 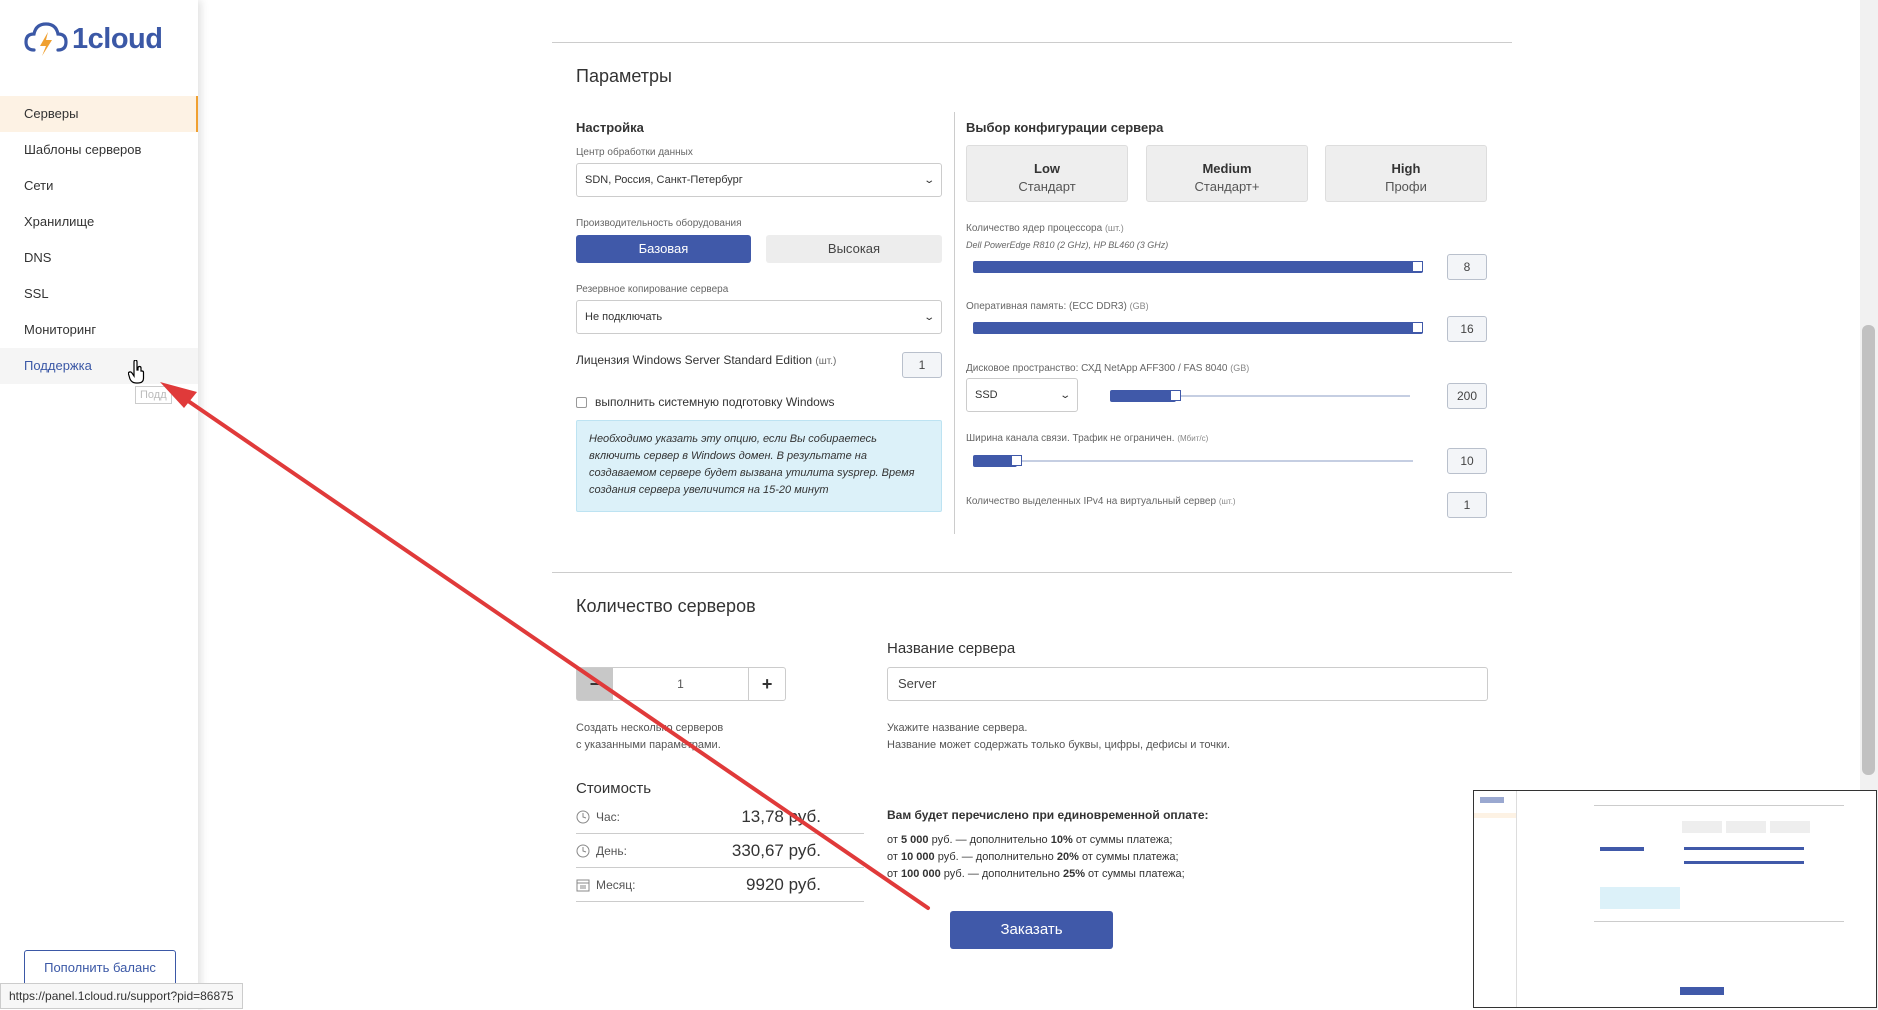 I want to click on disk-value-input: 200, so click(x=1467, y=396).